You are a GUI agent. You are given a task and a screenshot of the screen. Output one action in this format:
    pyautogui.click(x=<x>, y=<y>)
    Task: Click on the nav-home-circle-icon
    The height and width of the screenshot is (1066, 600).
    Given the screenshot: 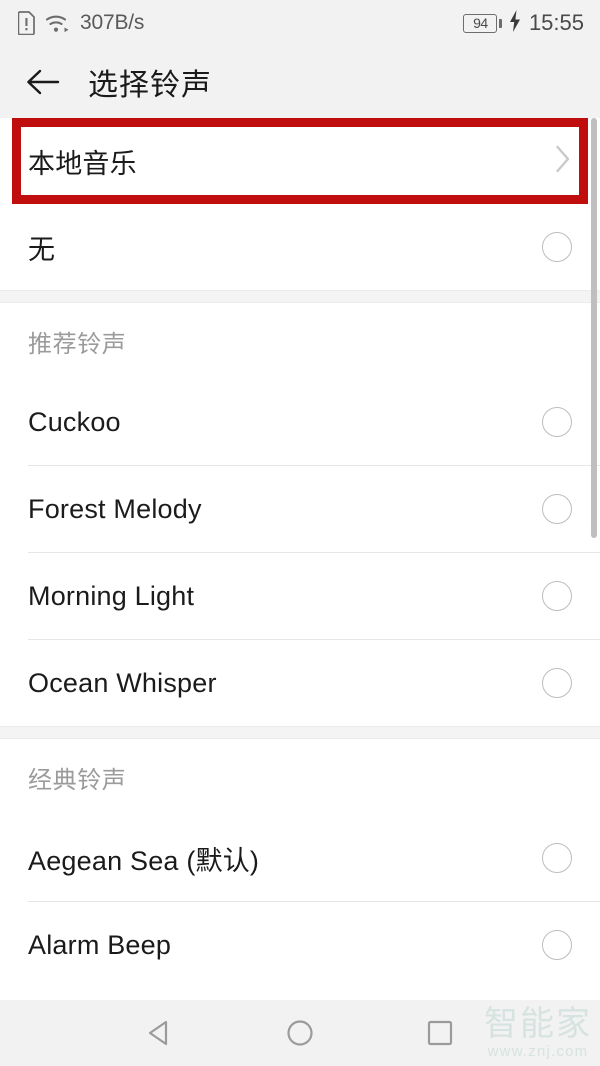 What is the action you would take?
    pyautogui.click(x=300, y=1033)
    